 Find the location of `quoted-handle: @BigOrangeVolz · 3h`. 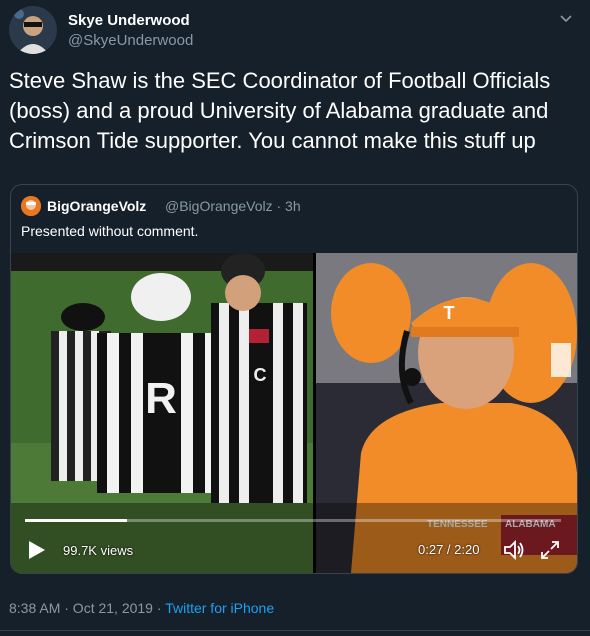

quoted-handle: @BigOrangeVolz · 3h is located at coordinates (233, 206).